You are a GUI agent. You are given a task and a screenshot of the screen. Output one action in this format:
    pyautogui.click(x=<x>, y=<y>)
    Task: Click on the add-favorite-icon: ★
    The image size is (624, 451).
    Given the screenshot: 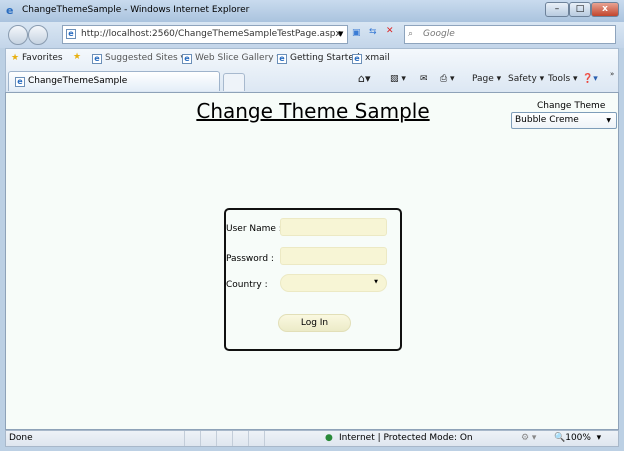 What is the action you would take?
    pyautogui.click(x=77, y=57)
    